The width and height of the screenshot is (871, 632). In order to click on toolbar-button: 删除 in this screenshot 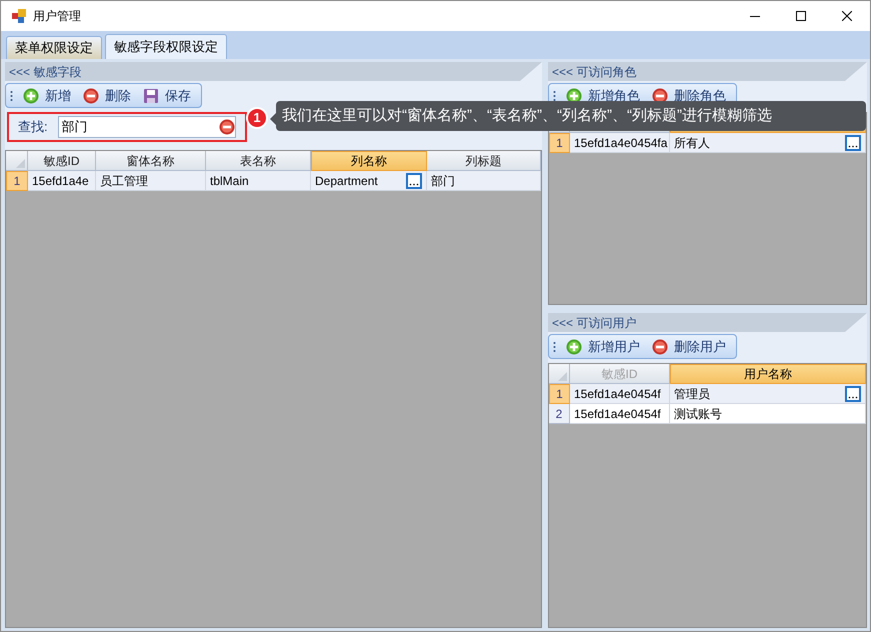, I will do `click(107, 96)`.